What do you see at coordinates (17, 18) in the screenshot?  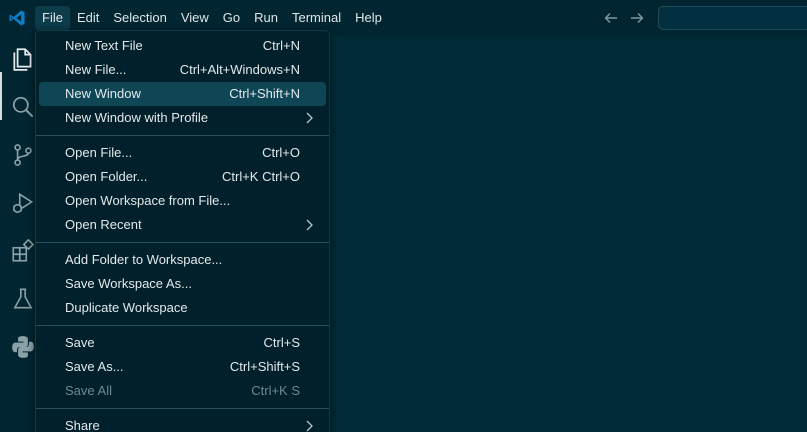 I see `vscode-logo-icon` at bounding box center [17, 18].